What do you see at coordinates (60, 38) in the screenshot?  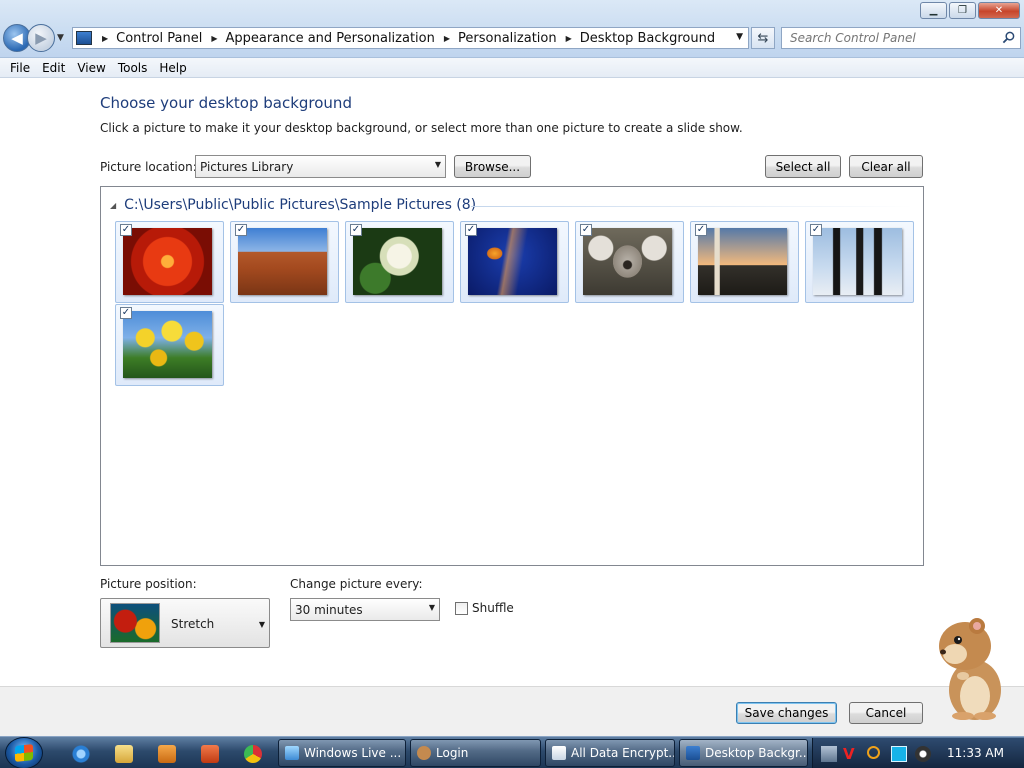 I see `recent-pages-dropdown-icon: ▼` at bounding box center [60, 38].